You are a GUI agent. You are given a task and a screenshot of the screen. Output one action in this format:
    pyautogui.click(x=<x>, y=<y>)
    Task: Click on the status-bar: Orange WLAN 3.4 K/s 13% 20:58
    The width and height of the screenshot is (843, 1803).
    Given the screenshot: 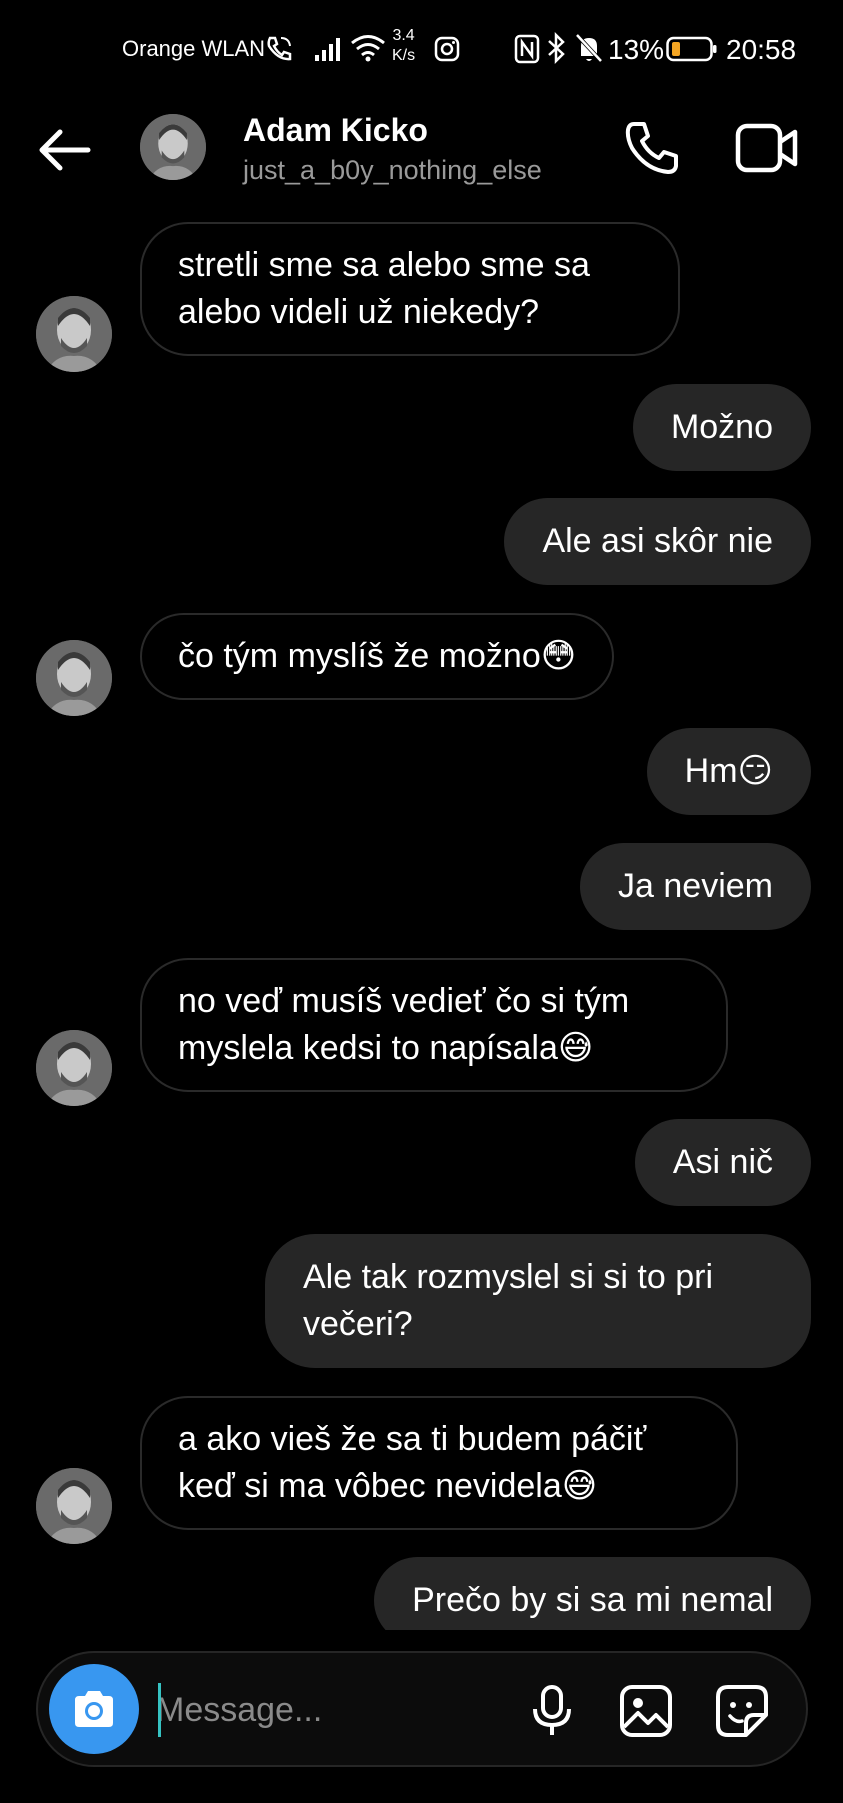 What is the action you would take?
    pyautogui.click(x=421, y=50)
    